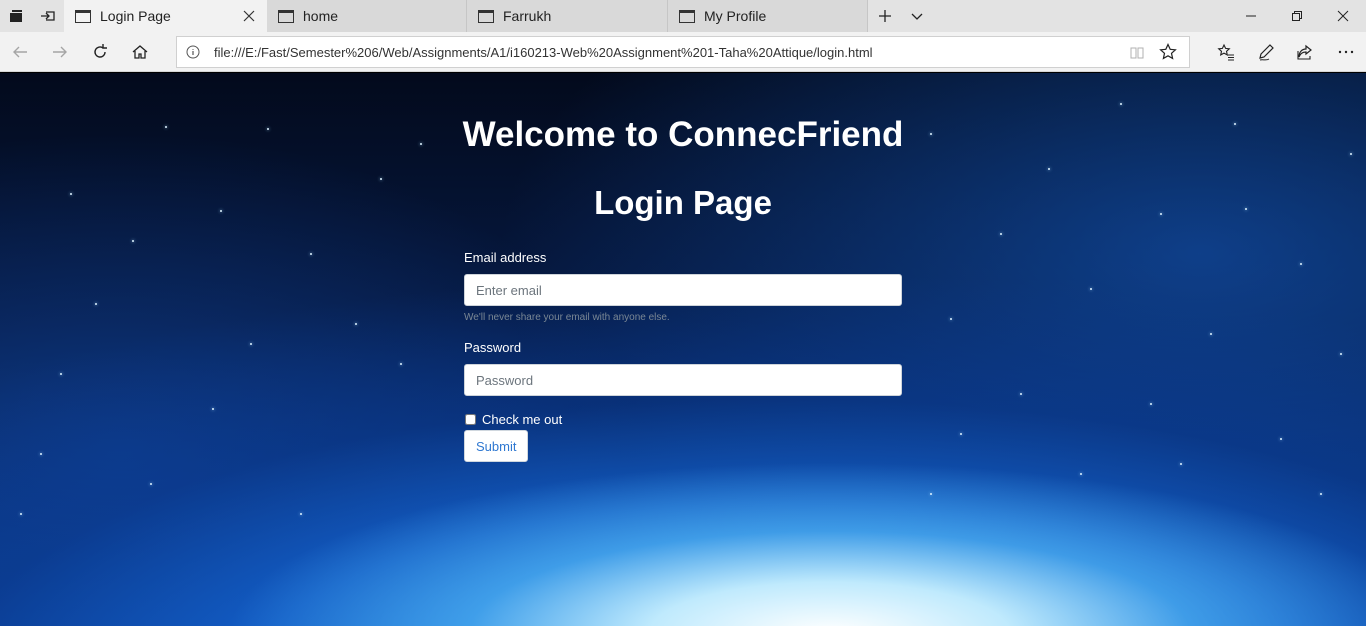  Describe the element at coordinates (505, 257) in the screenshot. I see `email-label: Email address` at that location.